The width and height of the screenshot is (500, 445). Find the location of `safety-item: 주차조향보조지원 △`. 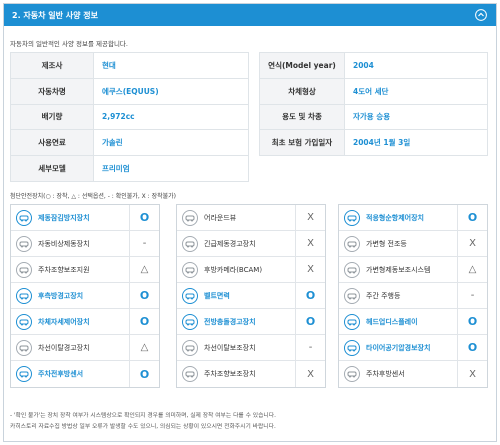

safety-item: 주차조향보조지원 △ is located at coordinates (85, 270).